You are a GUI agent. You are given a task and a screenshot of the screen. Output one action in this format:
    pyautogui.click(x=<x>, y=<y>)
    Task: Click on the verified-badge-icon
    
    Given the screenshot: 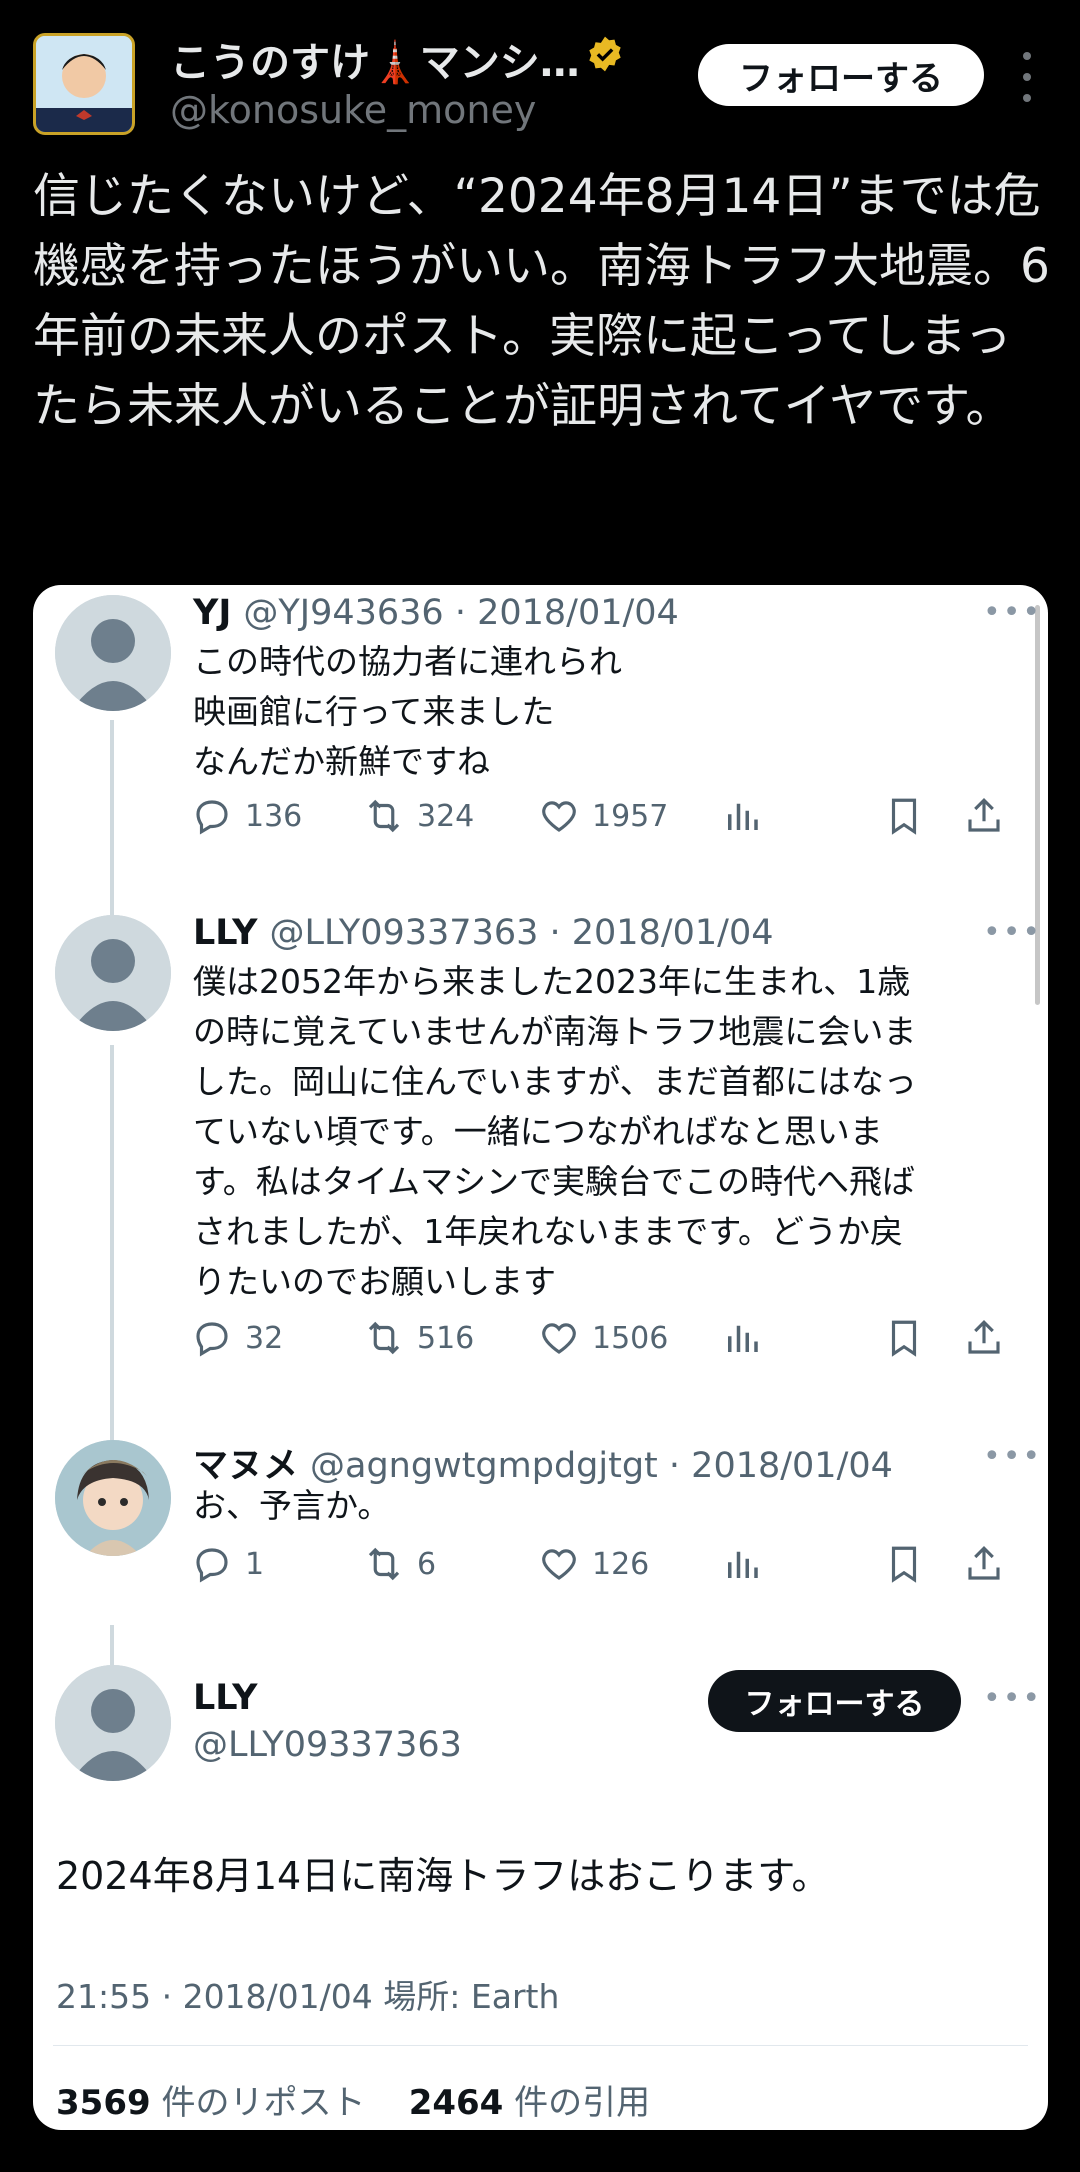 What is the action you would take?
    pyautogui.click(x=605, y=59)
    